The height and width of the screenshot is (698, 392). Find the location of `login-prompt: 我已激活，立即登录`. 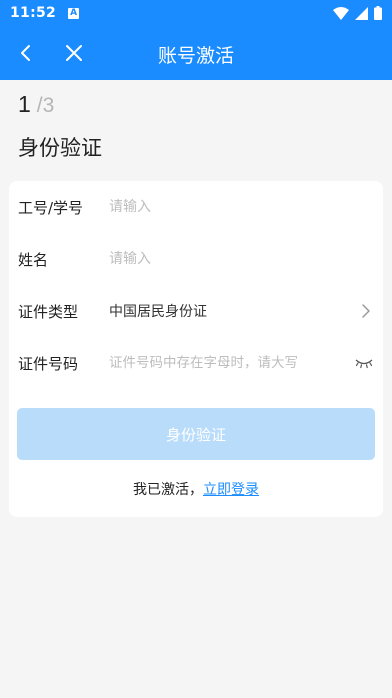

login-prompt: 我已激活，立即登录 is located at coordinates (196, 489).